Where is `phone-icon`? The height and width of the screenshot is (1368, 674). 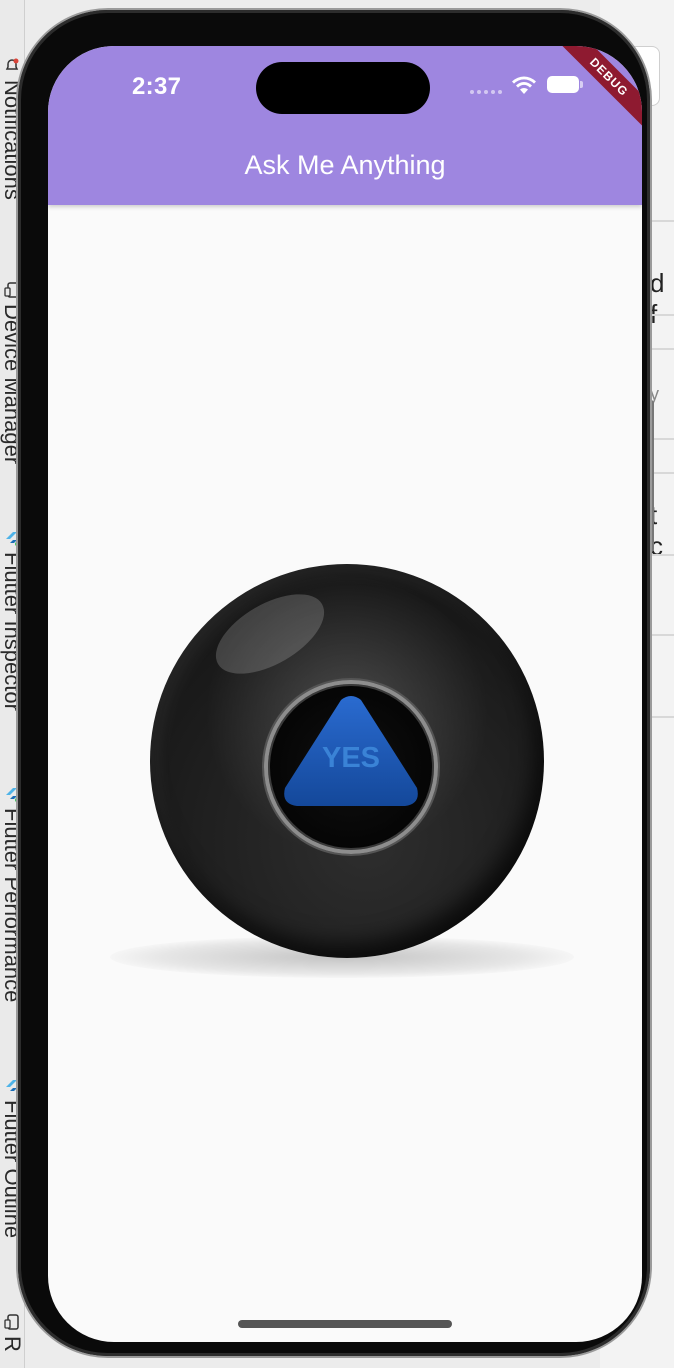
phone-icon is located at coordinates (12, 1322).